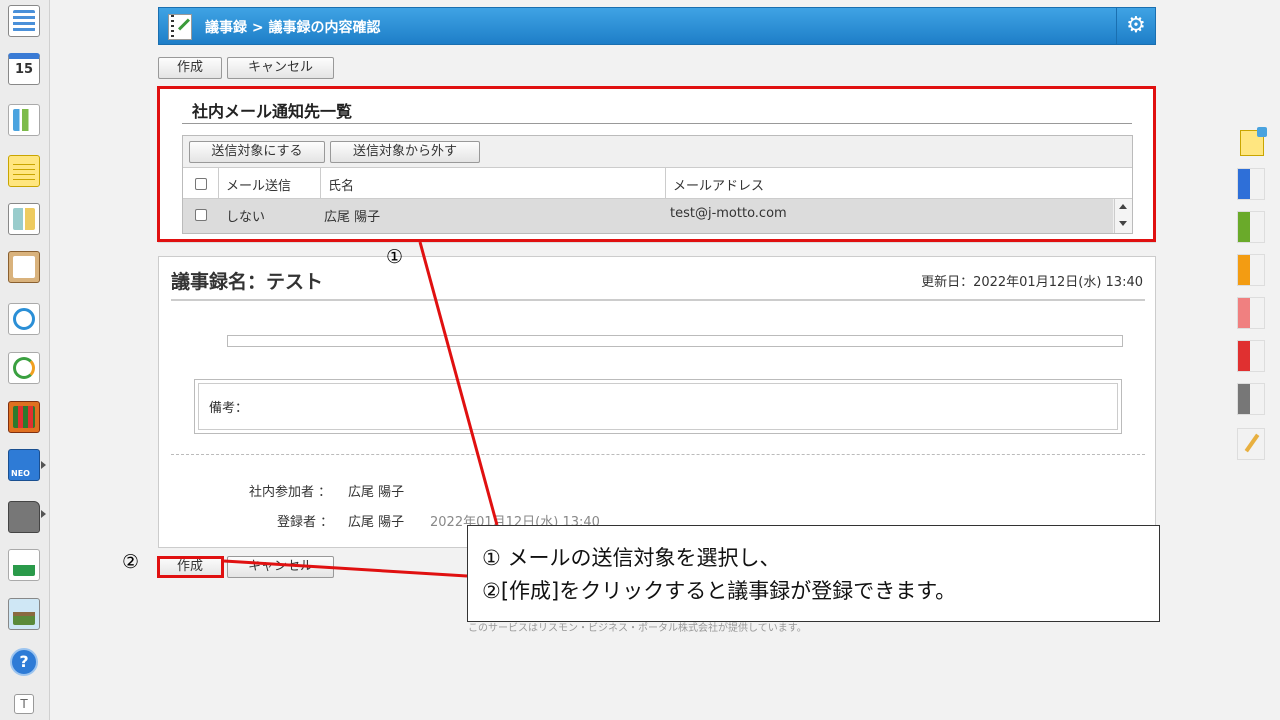 The image size is (1280, 720). I want to click on folder-icon, so click(24, 517).